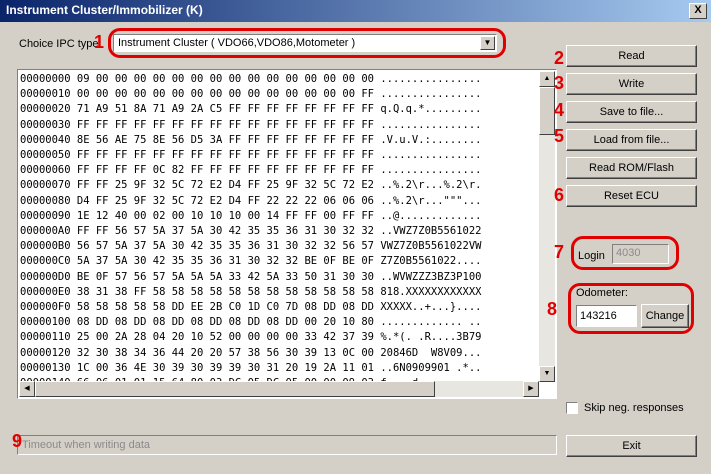 Image resolution: width=711 pixels, height=474 pixels. I want to click on annotation-9: 9, so click(17, 441).